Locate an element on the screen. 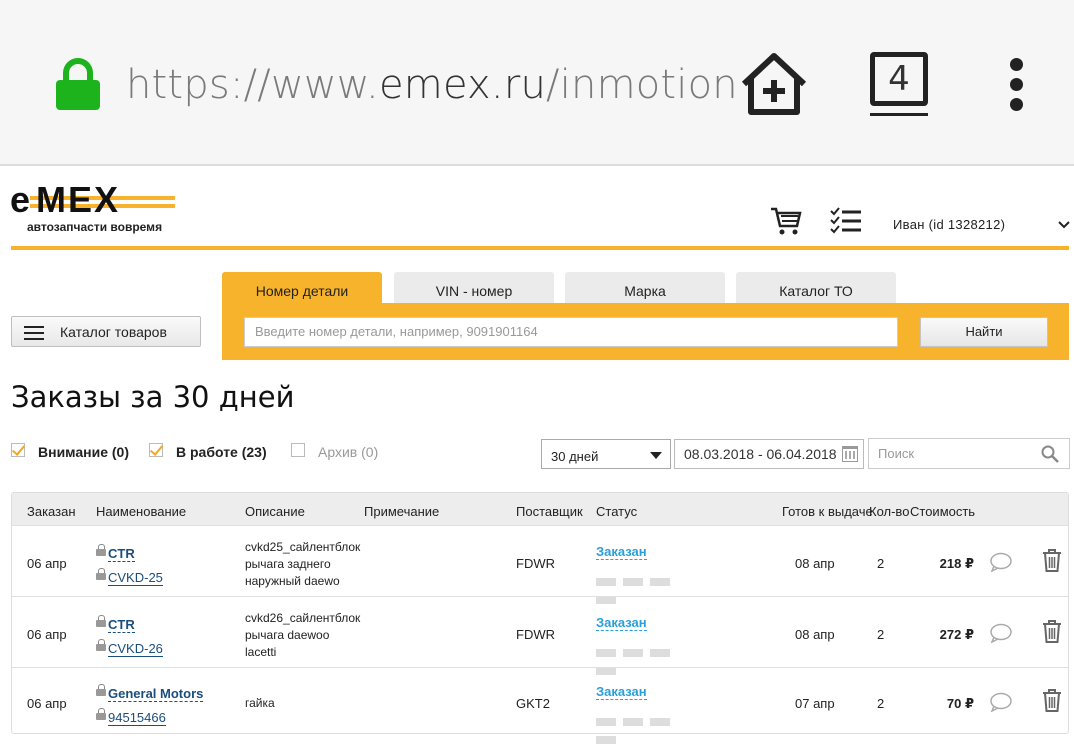 The image size is (1074, 749). part-number-link: 94515466 is located at coordinates (137, 718).